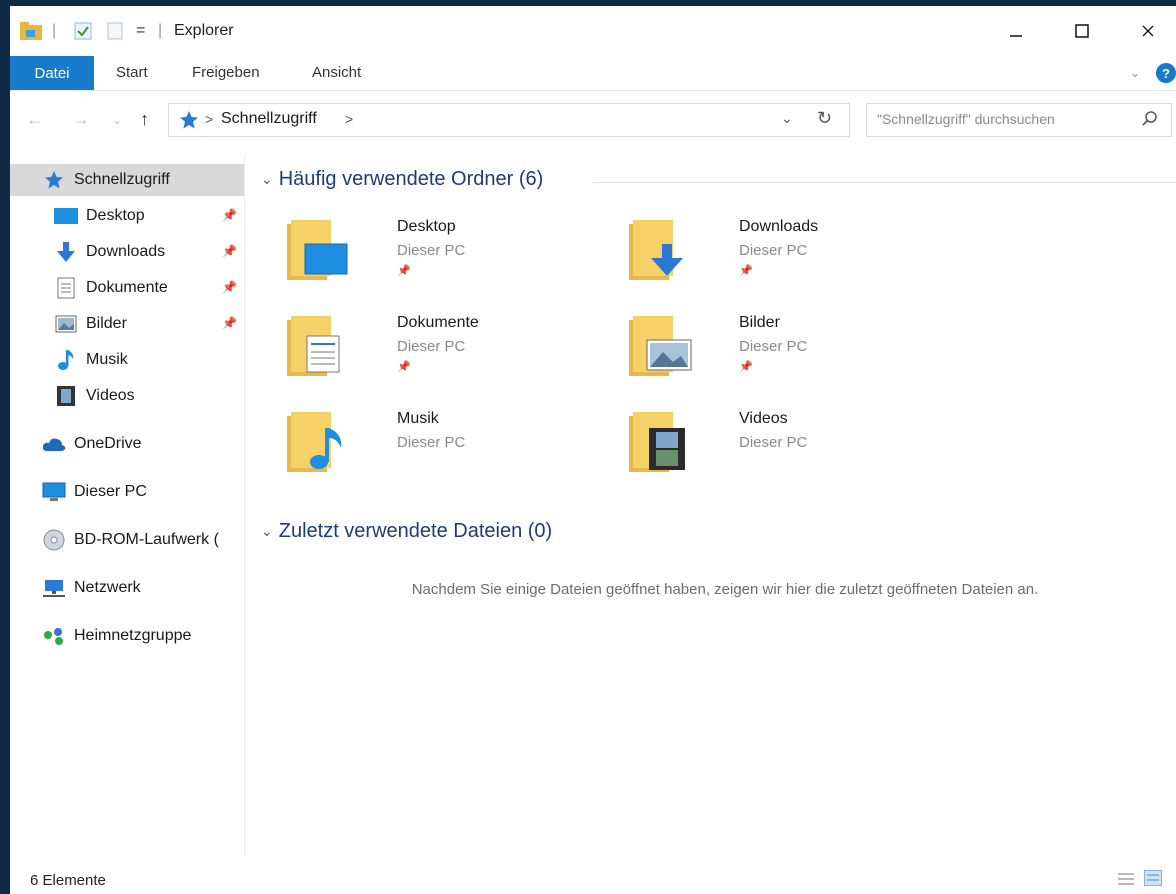 The image size is (1176, 894). What do you see at coordinates (787, 118) in the screenshot?
I see `address-dropdown-icon: ⌄` at bounding box center [787, 118].